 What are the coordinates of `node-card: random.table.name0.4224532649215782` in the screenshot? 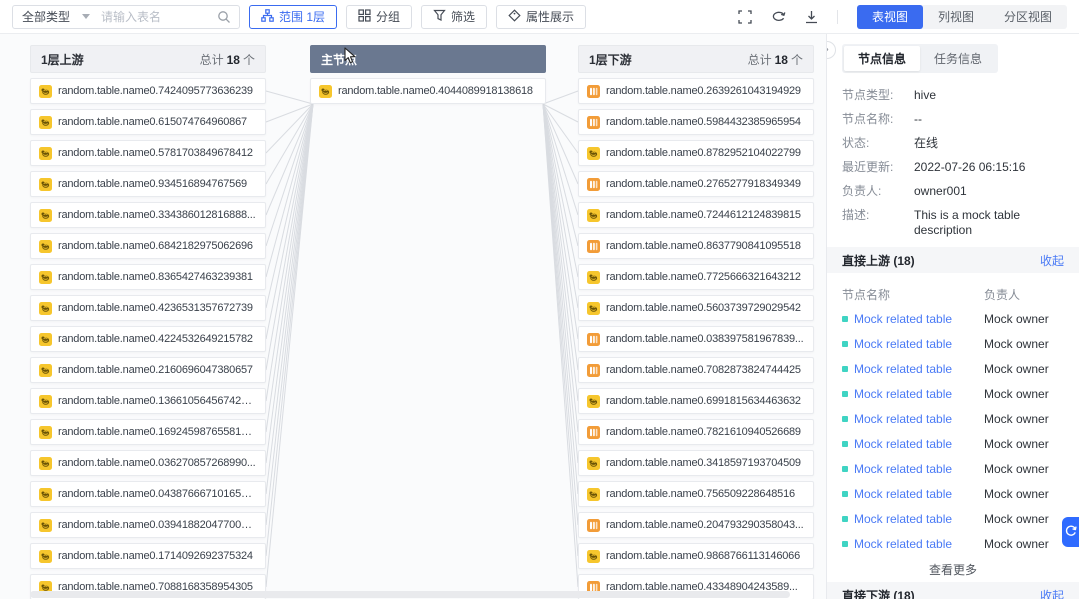 It's located at (148, 339).